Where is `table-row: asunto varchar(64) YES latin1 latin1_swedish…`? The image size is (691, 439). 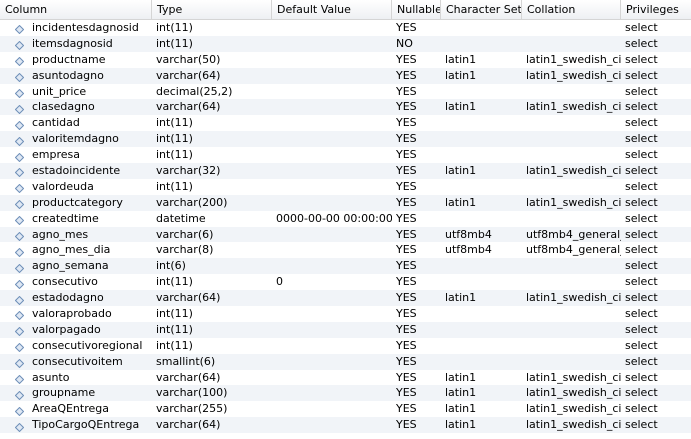 table-row: asunto varchar(64) YES latin1 latin1_swedish… is located at coordinates (345, 378).